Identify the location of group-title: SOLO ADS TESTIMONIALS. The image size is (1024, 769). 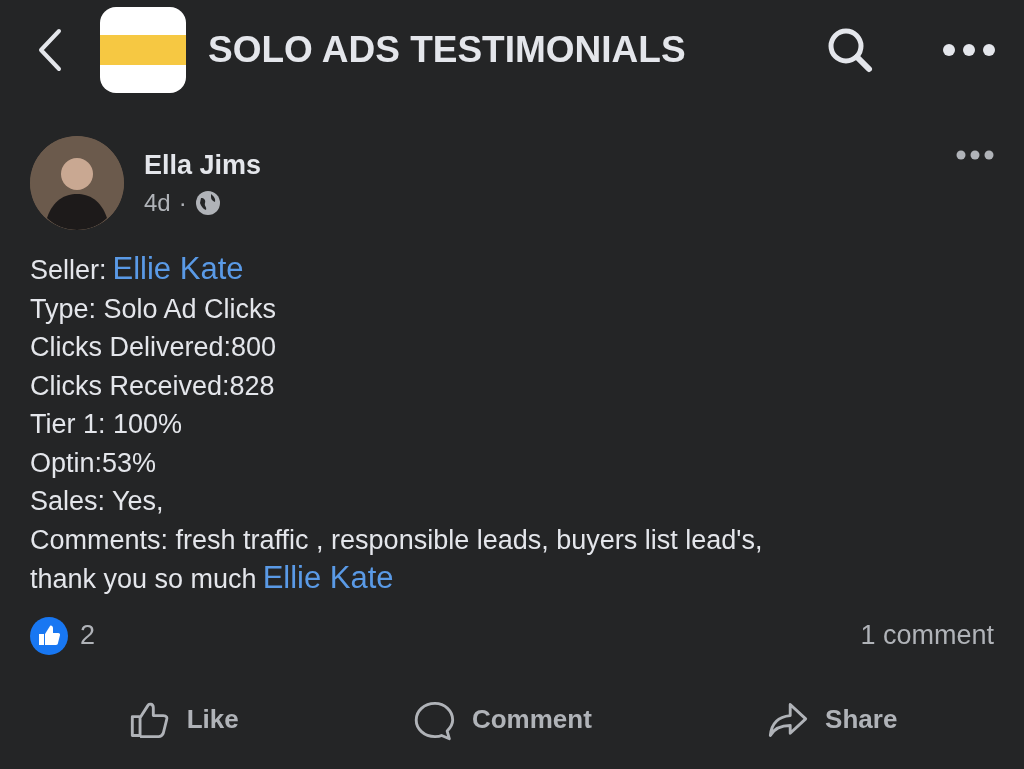
(447, 50).